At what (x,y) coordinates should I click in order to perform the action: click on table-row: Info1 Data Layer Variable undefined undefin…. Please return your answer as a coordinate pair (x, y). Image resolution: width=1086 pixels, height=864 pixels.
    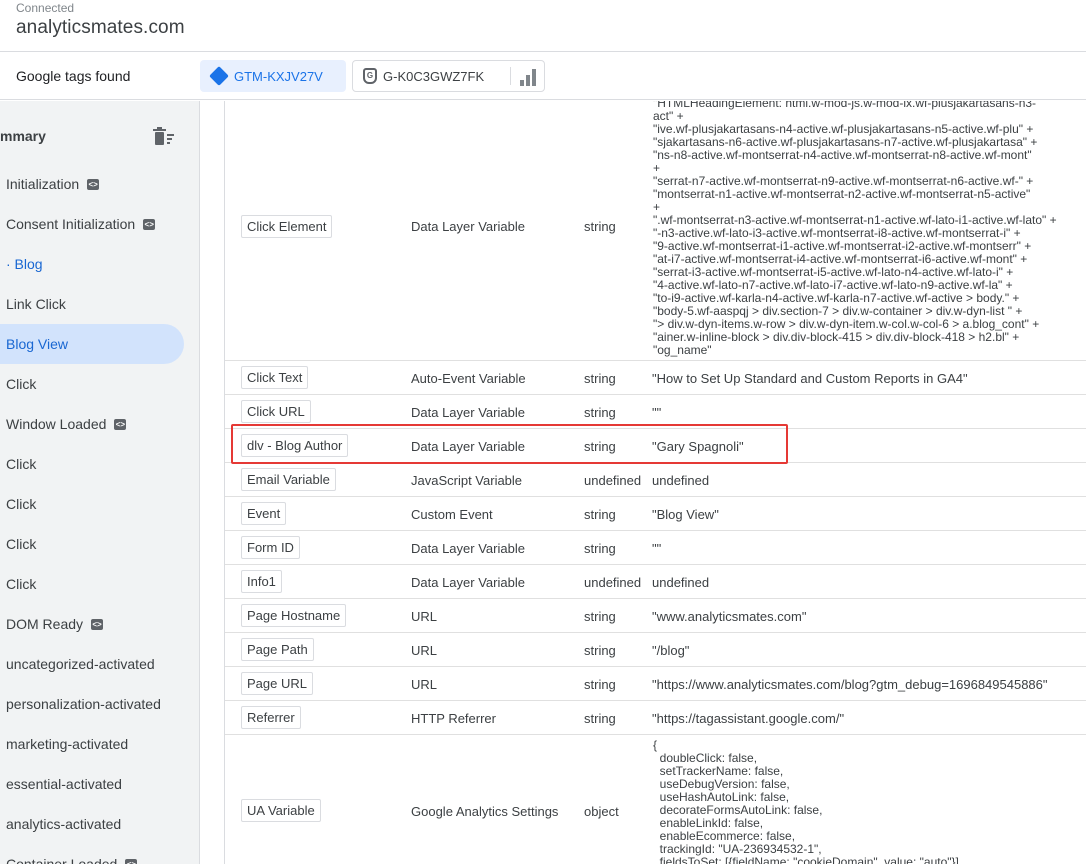
    Looking at the image, I should click on (655, 582).